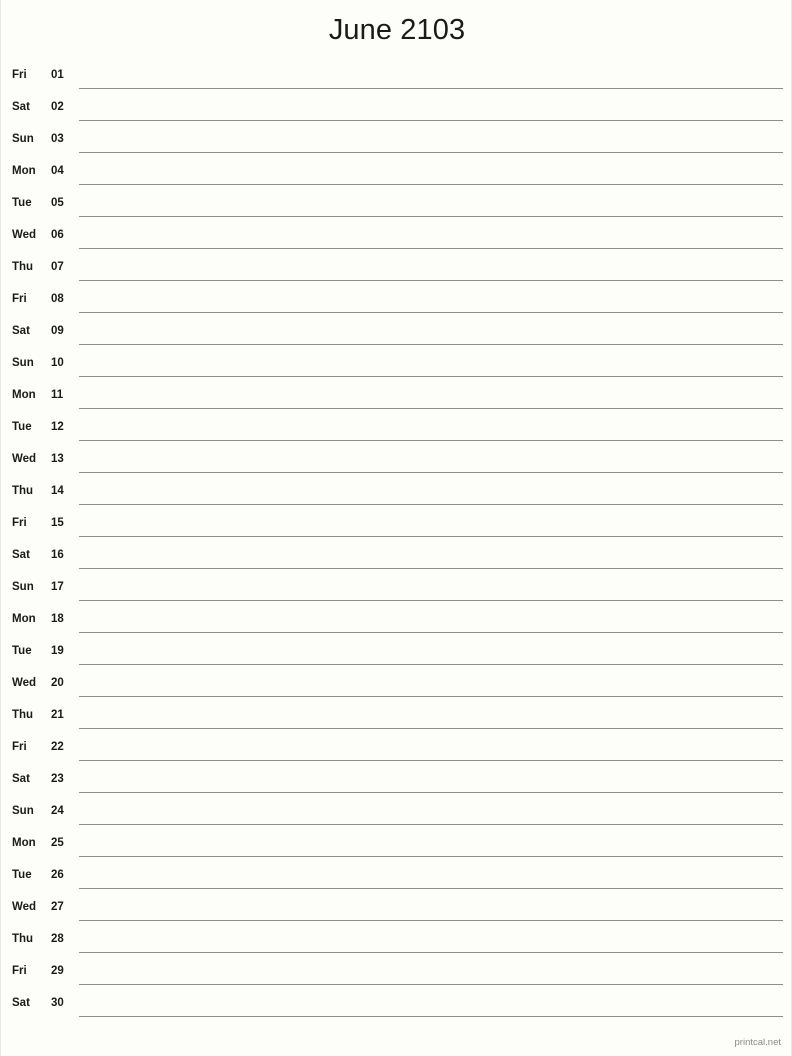 The image size is (792, 1056). I want to click on day-number: 22, so click(57, 747).